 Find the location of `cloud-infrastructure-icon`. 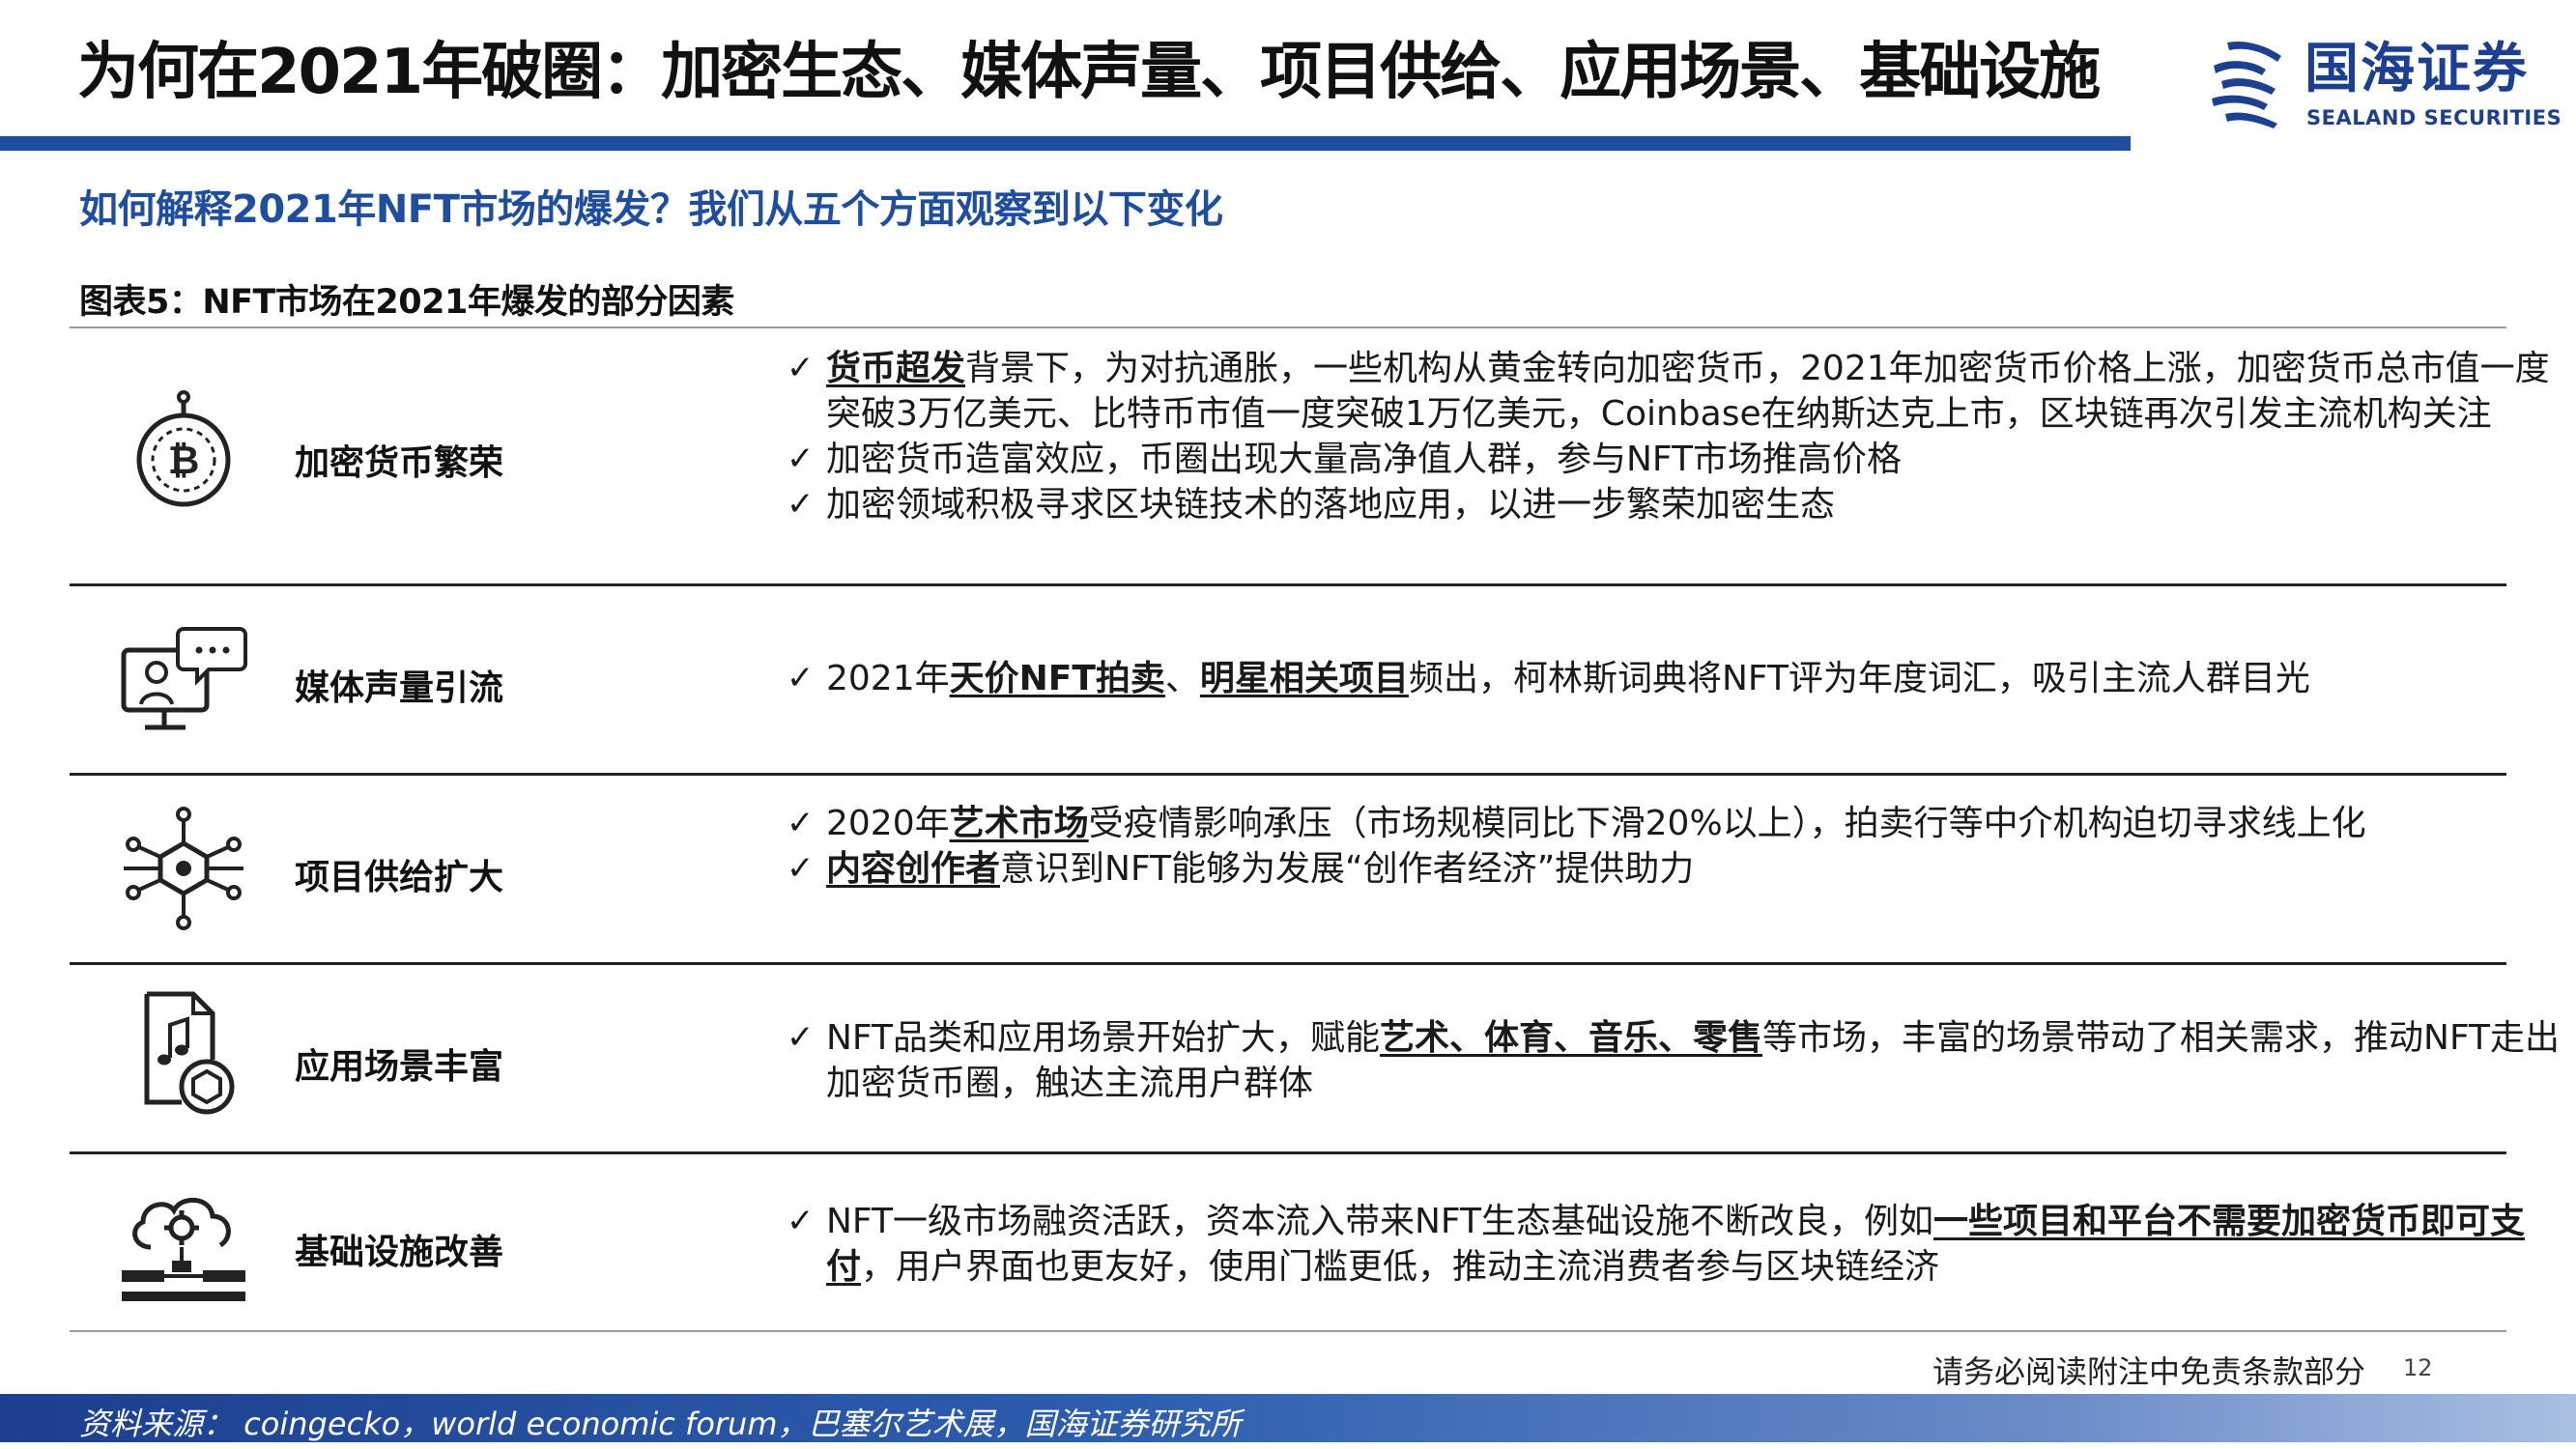

cloud-infrastructure-icon is located at coordinates (184, 1249).